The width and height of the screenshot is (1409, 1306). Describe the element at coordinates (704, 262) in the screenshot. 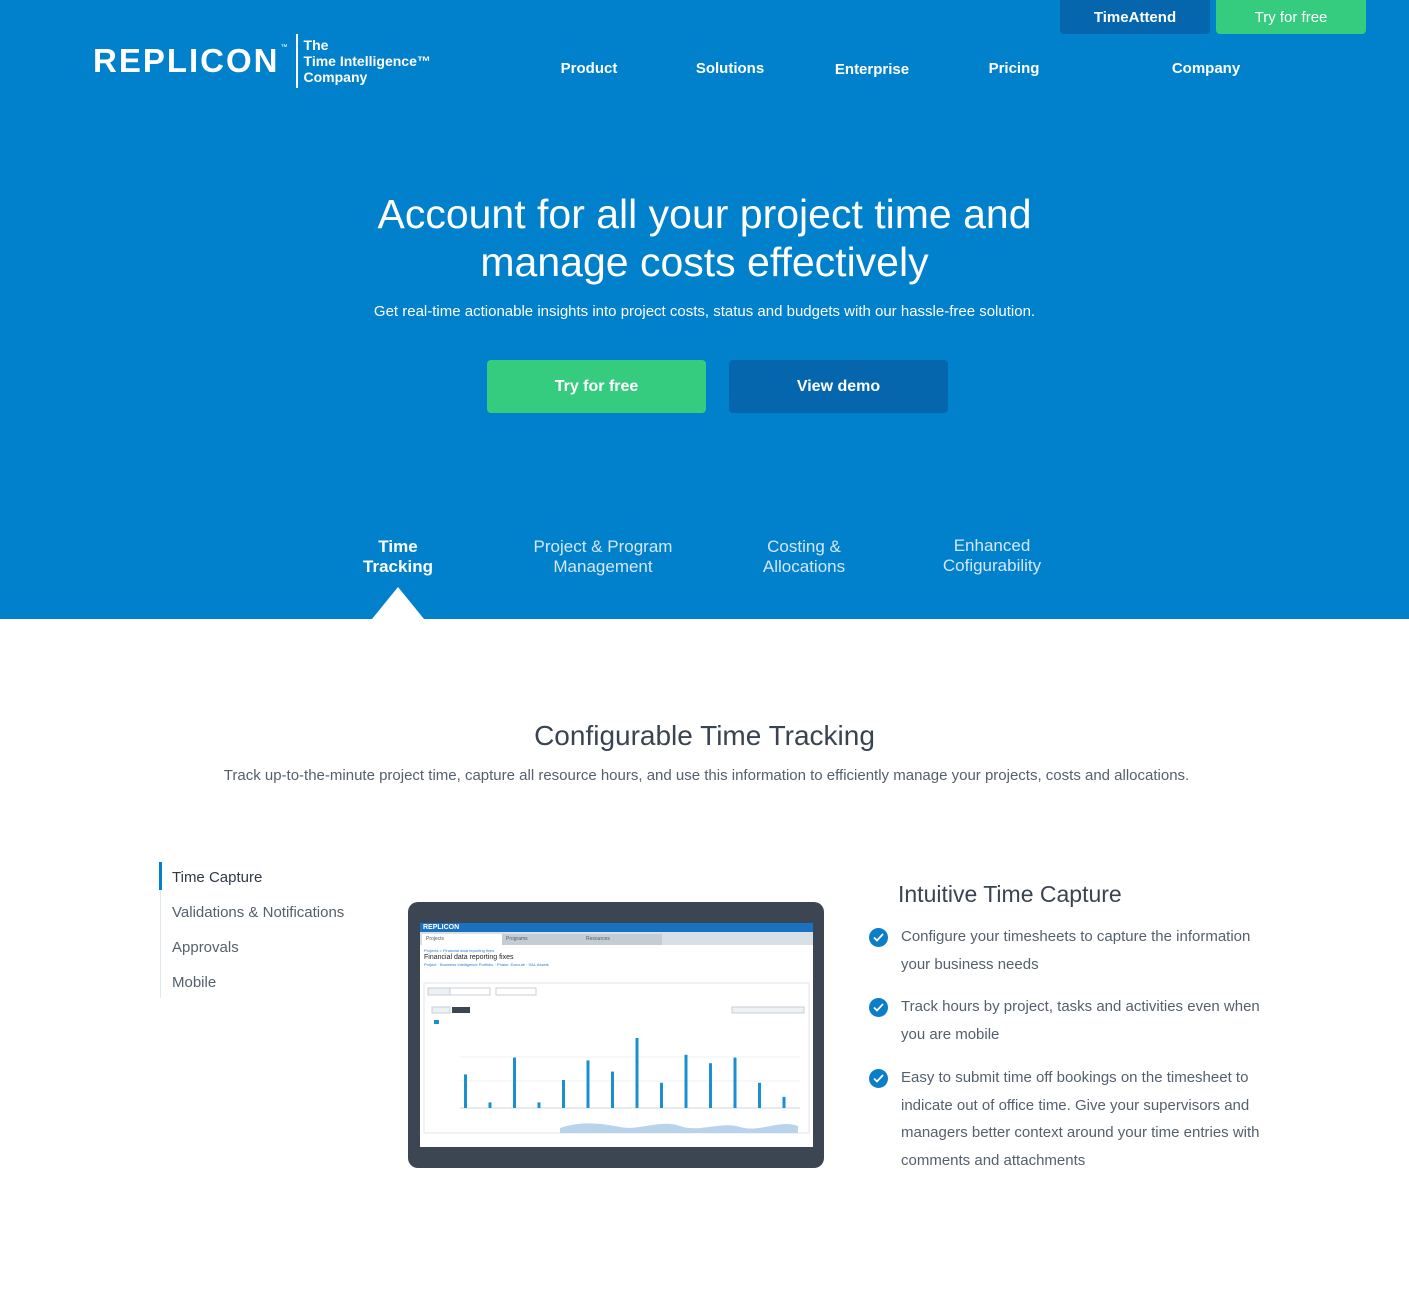

I see `hero-title-line: manage costs effectively` at that location.